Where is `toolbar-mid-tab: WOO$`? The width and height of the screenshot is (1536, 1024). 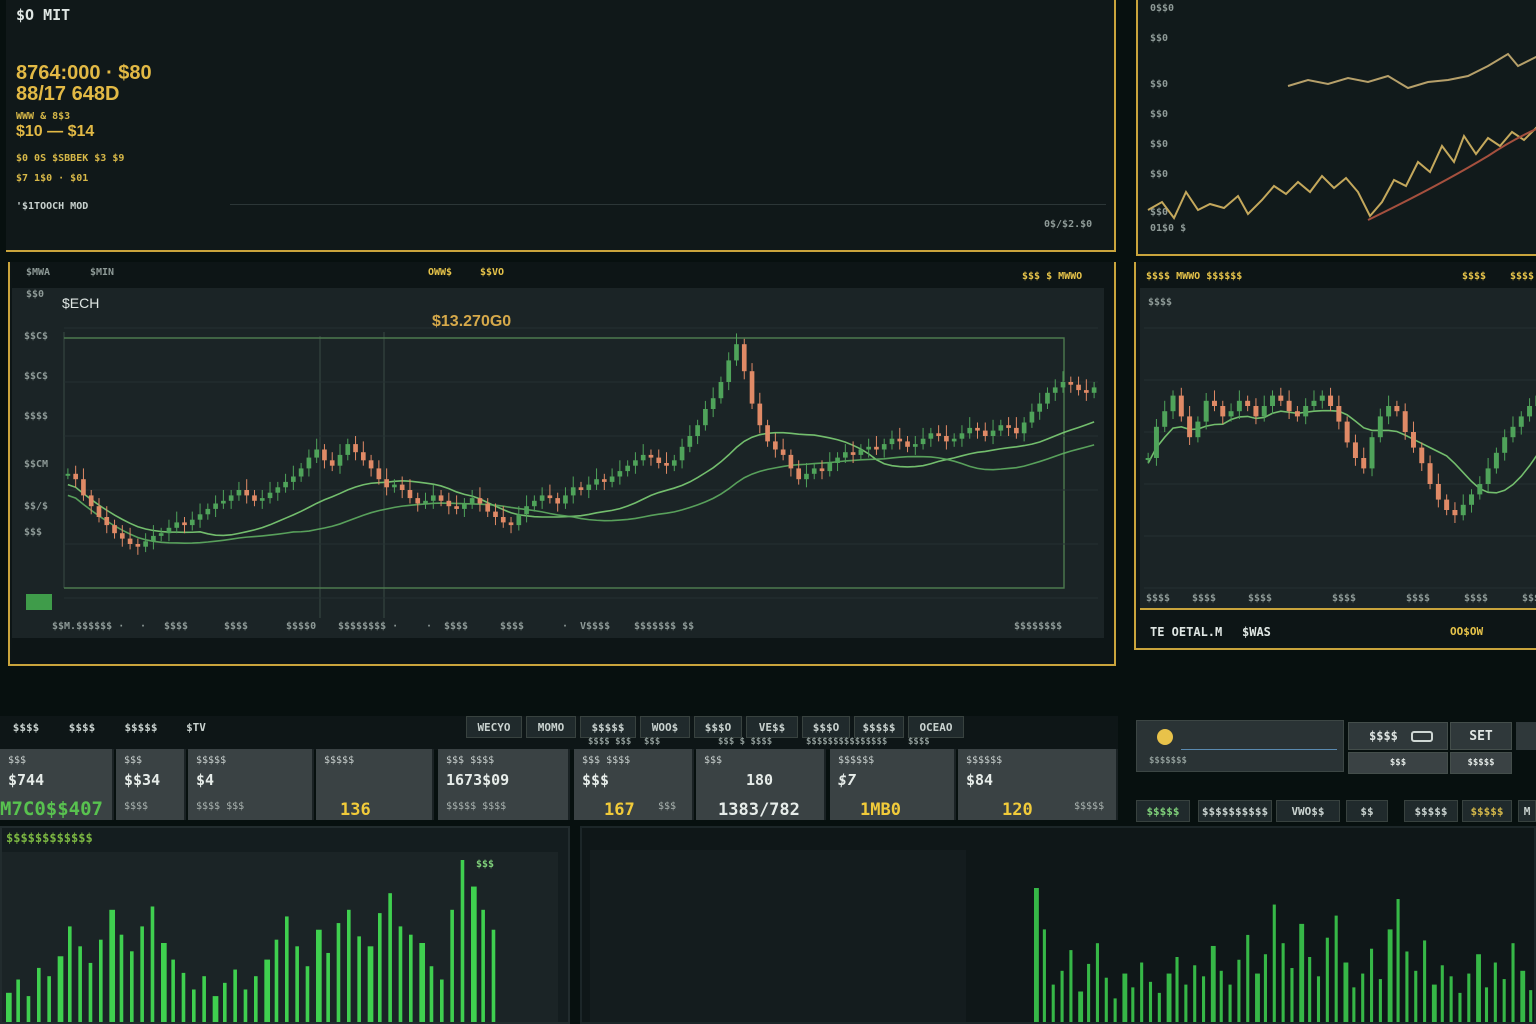 toolbar-mid-tab: WOO$ is located at coordinates (665, 727).